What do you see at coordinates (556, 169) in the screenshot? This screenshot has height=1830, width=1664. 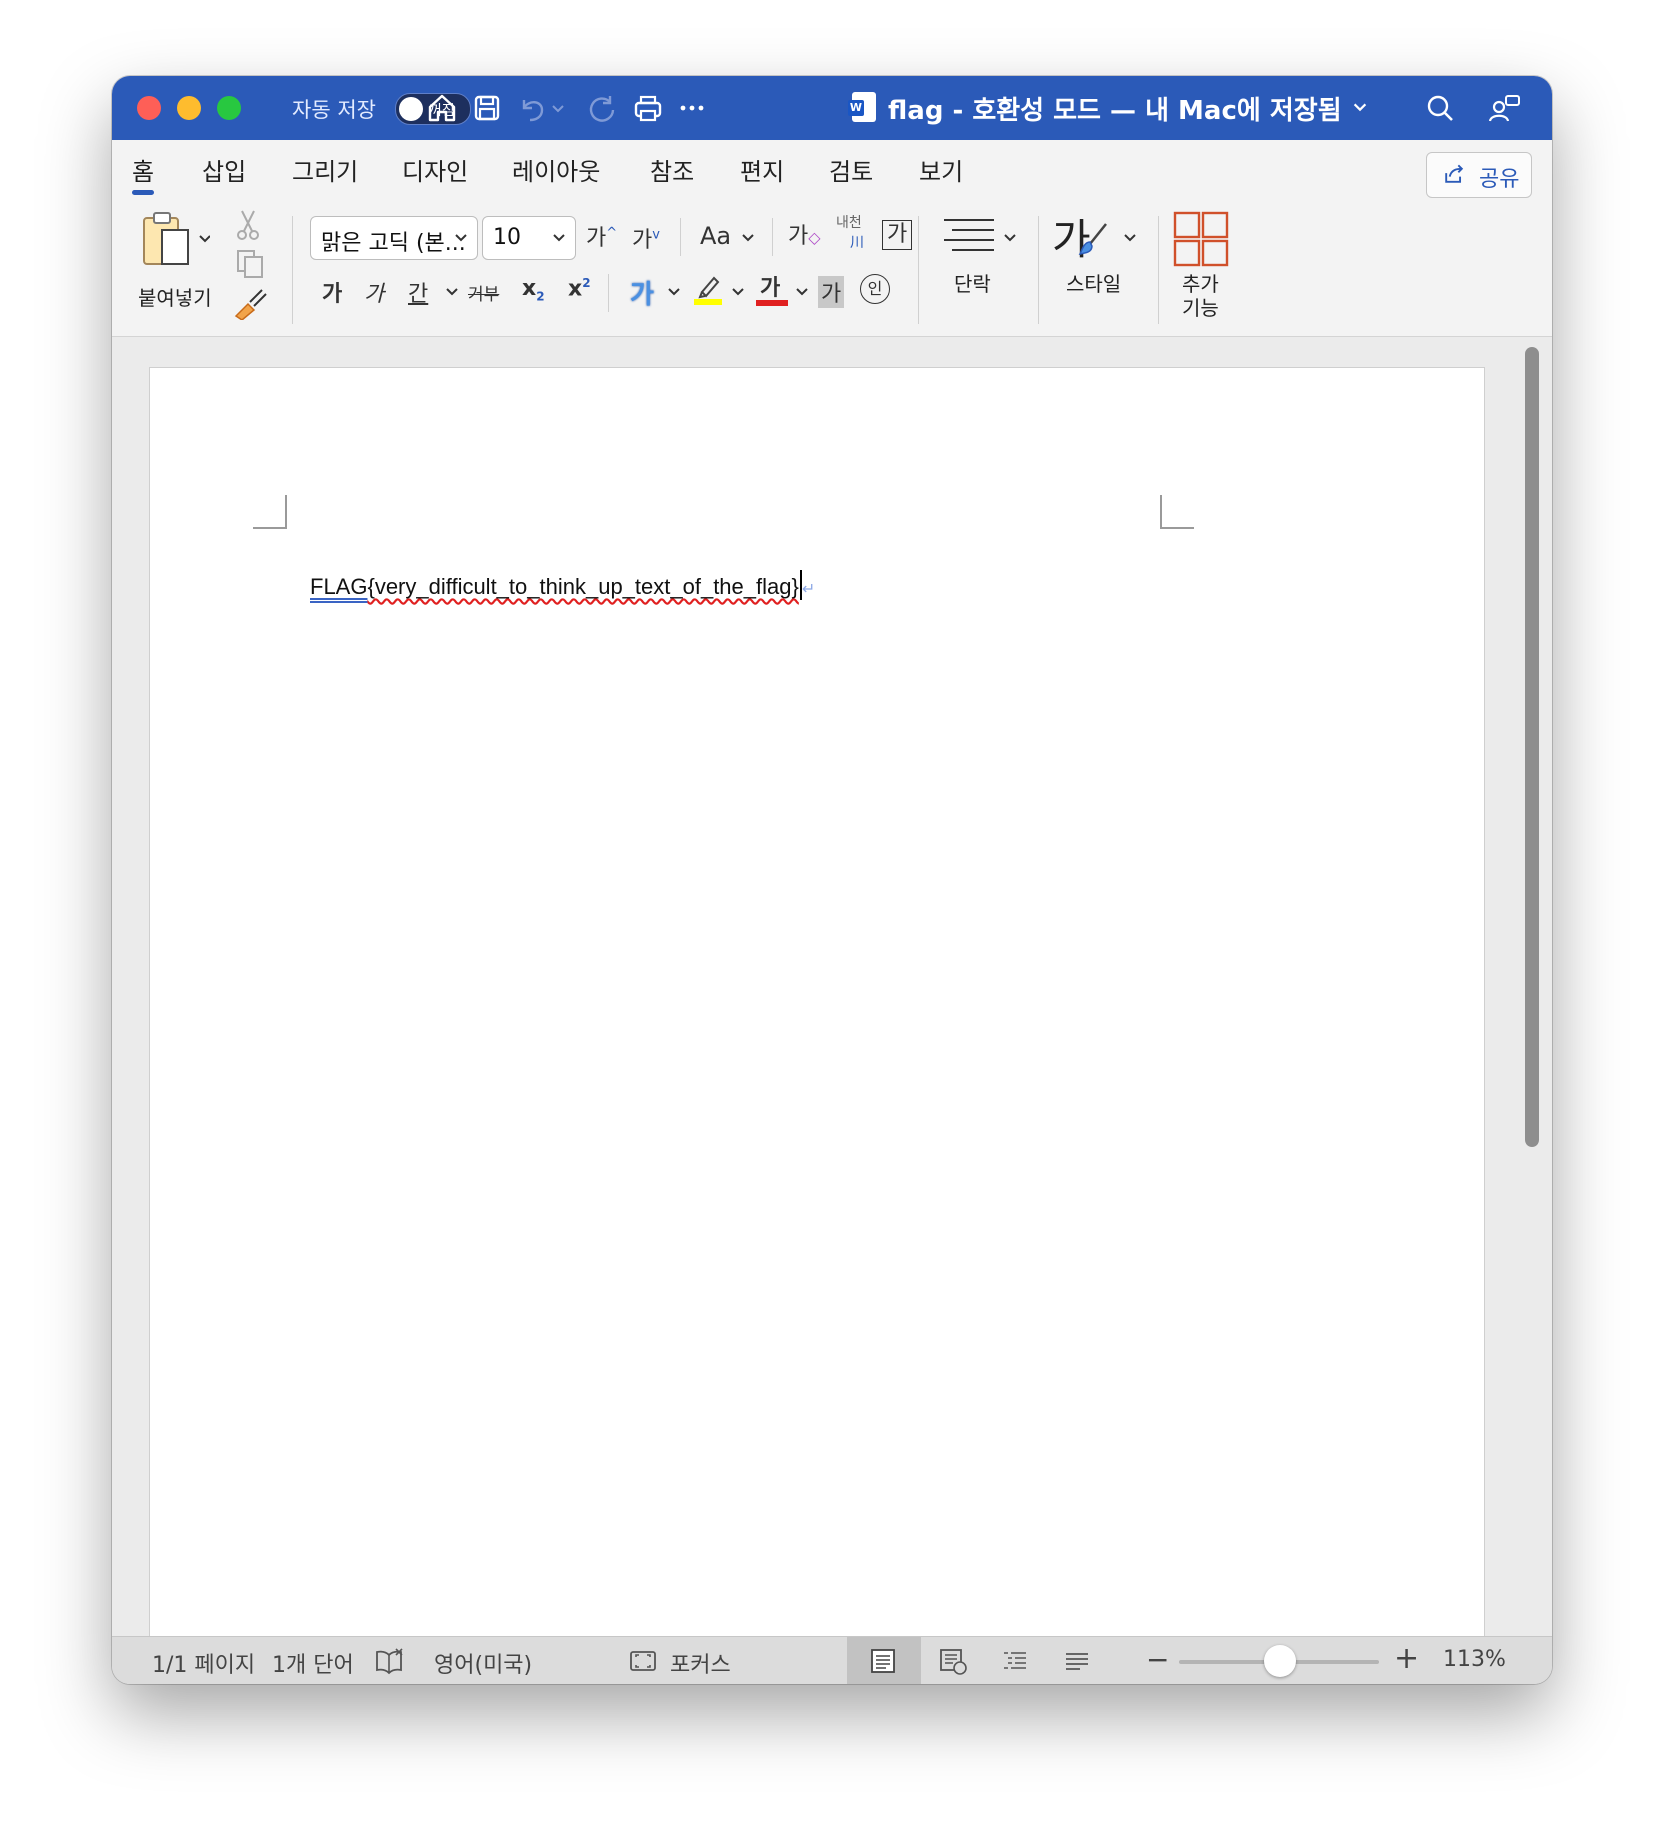 I see `tab-layout: 레이아웃` at bounding box center [556, 169].